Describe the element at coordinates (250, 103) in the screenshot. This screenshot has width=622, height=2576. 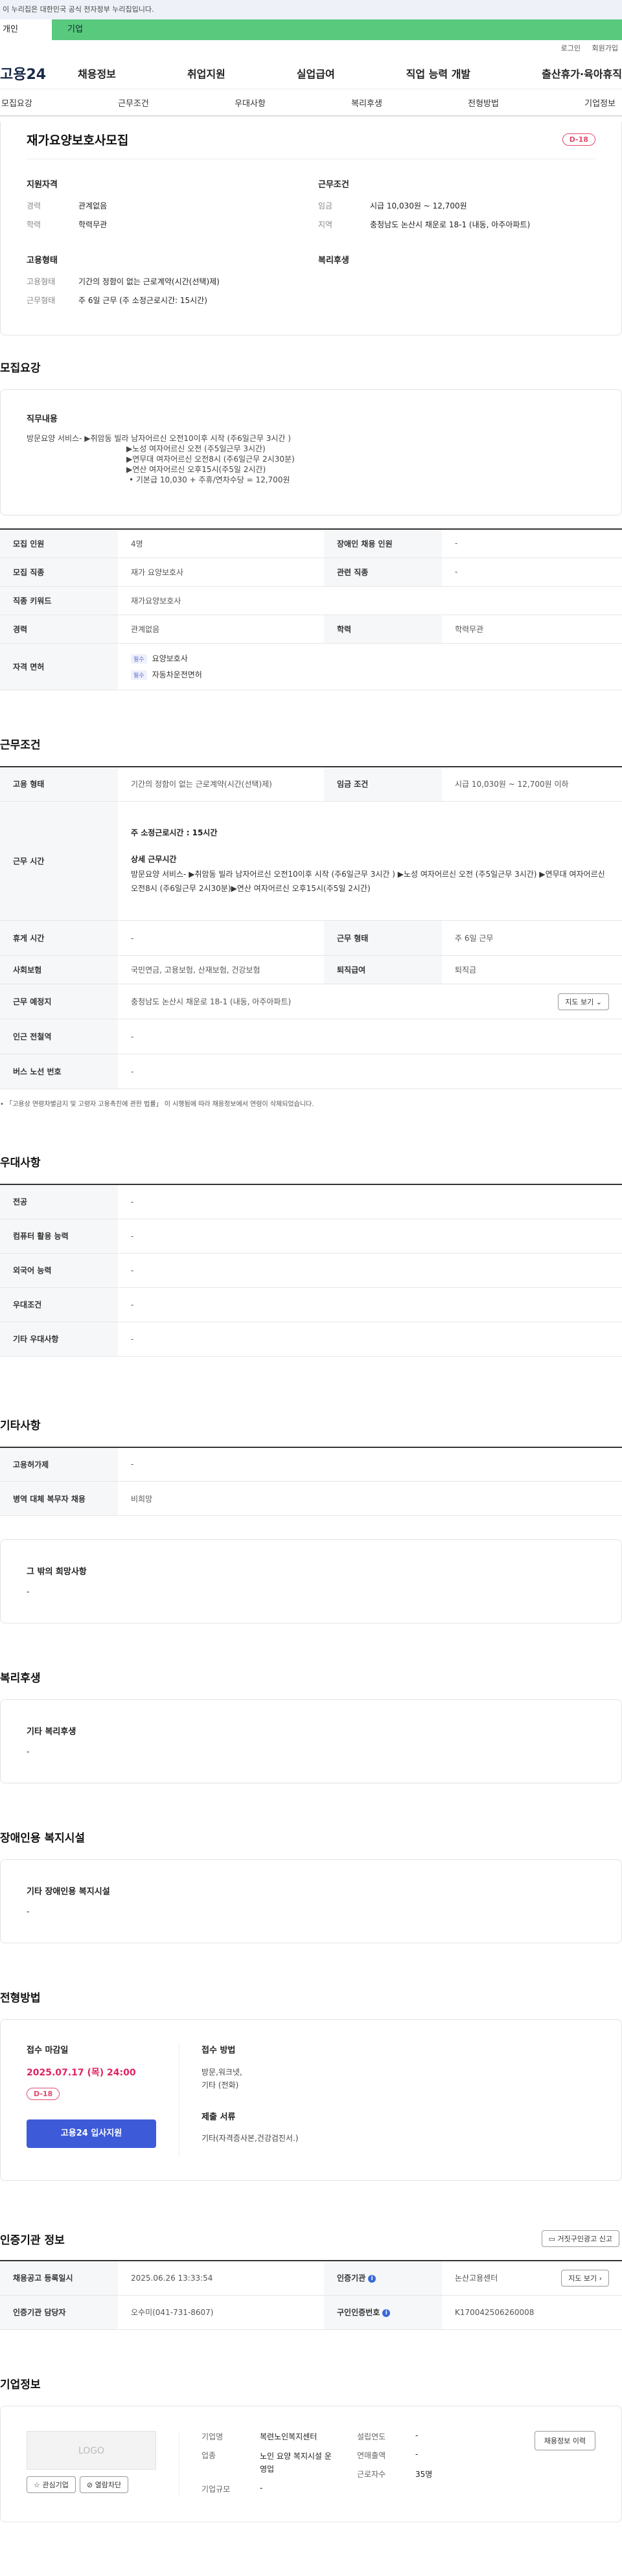
I see `tab-preference: 우대사항` at that location.